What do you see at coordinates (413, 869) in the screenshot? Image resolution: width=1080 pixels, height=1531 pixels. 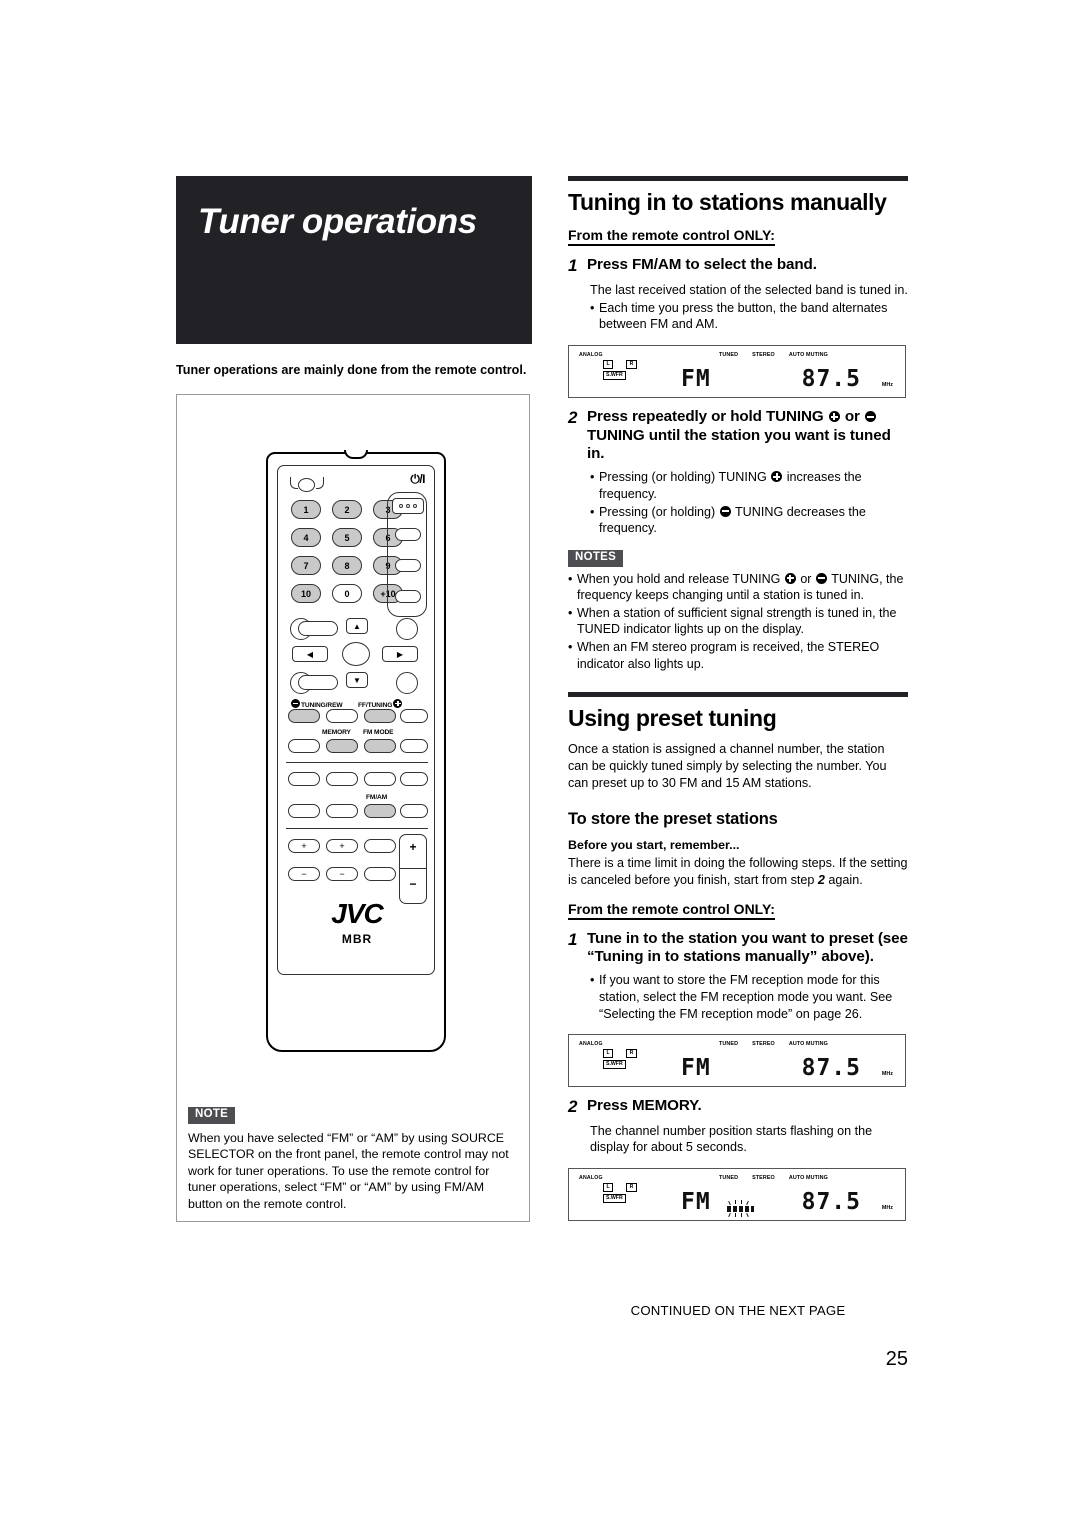 I see `volume-rocker: + −` at bounding box center [413, 869].